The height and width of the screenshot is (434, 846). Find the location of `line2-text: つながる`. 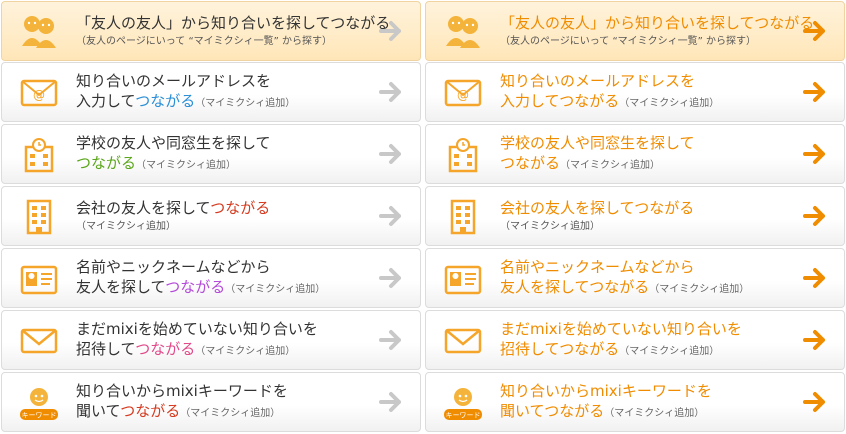

line2-text: つながる is located at coordinates (530, 162).